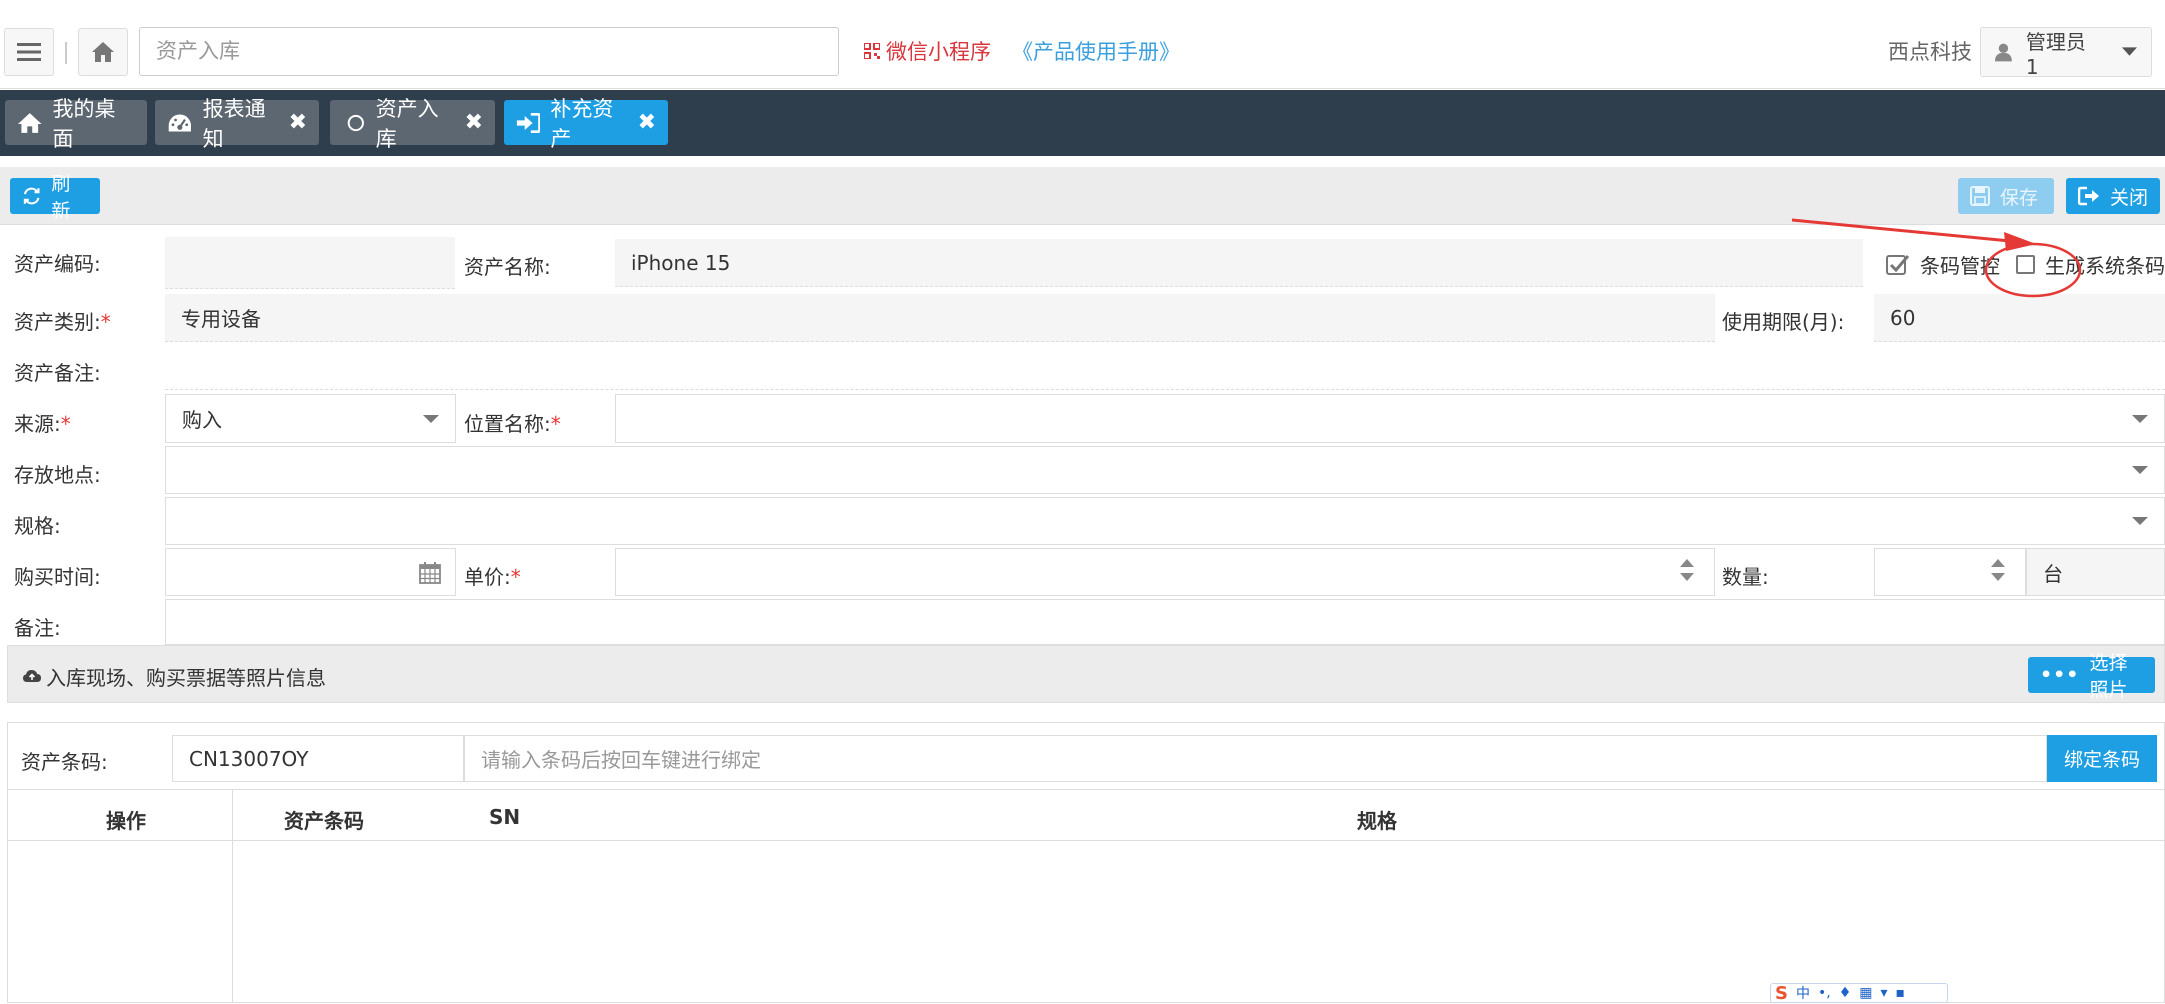 Image resolution: width=2165 pixels, height=1004 pixels. What do you see at coordinates (2088, 196) in the screenshot?
I see `sign-out-icon` at bounding box center [2088, 196].